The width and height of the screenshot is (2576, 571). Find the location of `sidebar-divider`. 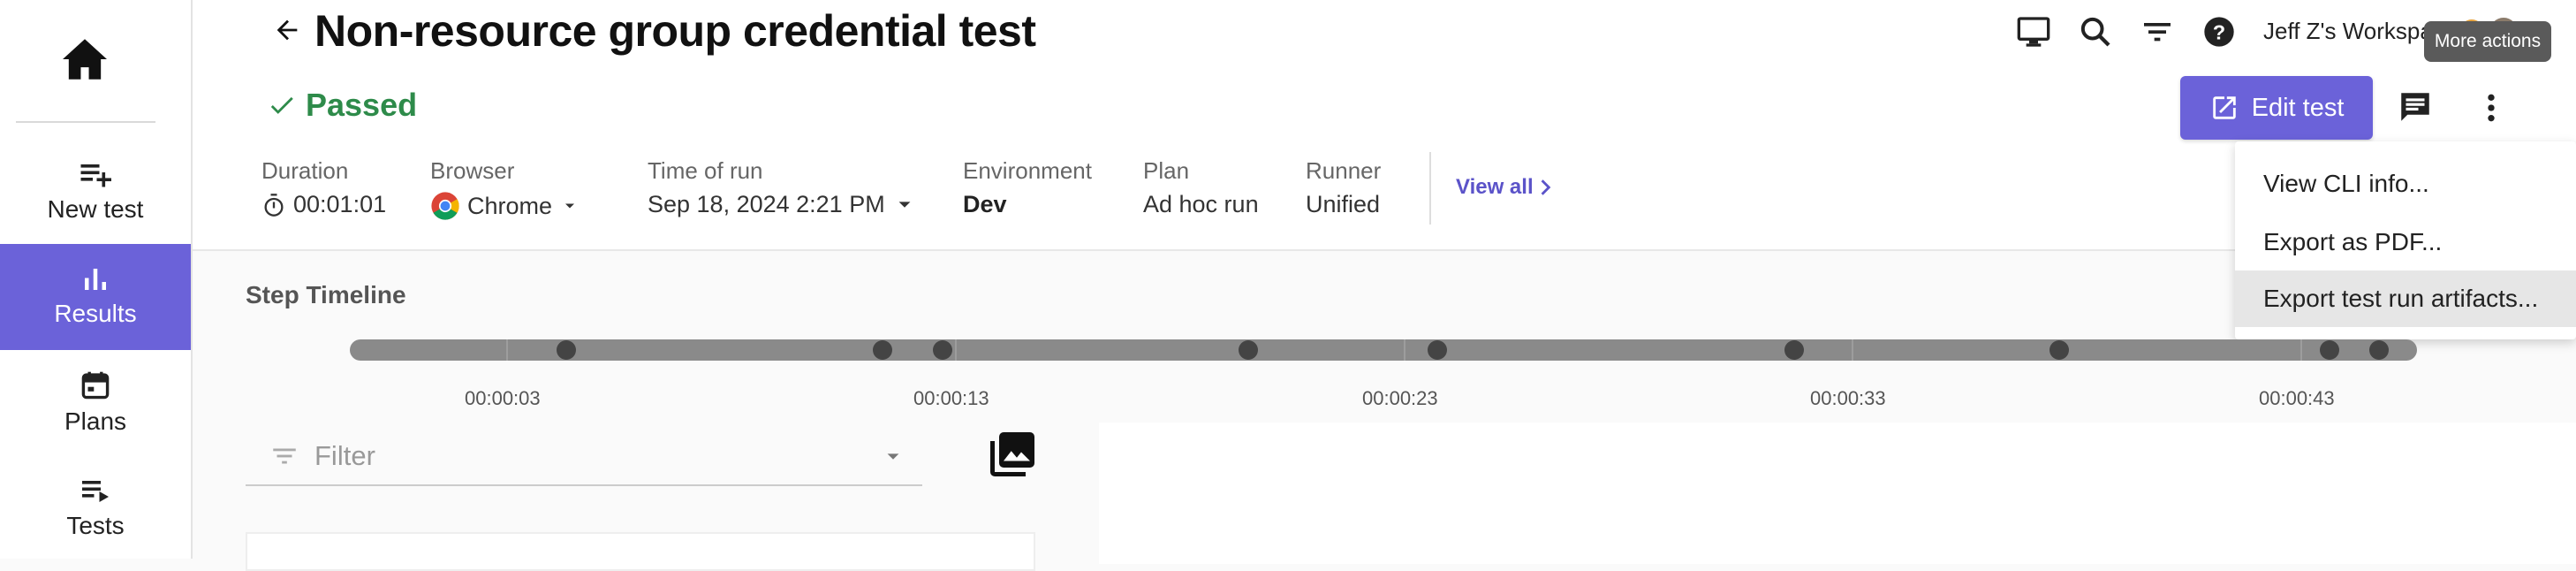

sidebar-divider is located at coordinates (86, 122).